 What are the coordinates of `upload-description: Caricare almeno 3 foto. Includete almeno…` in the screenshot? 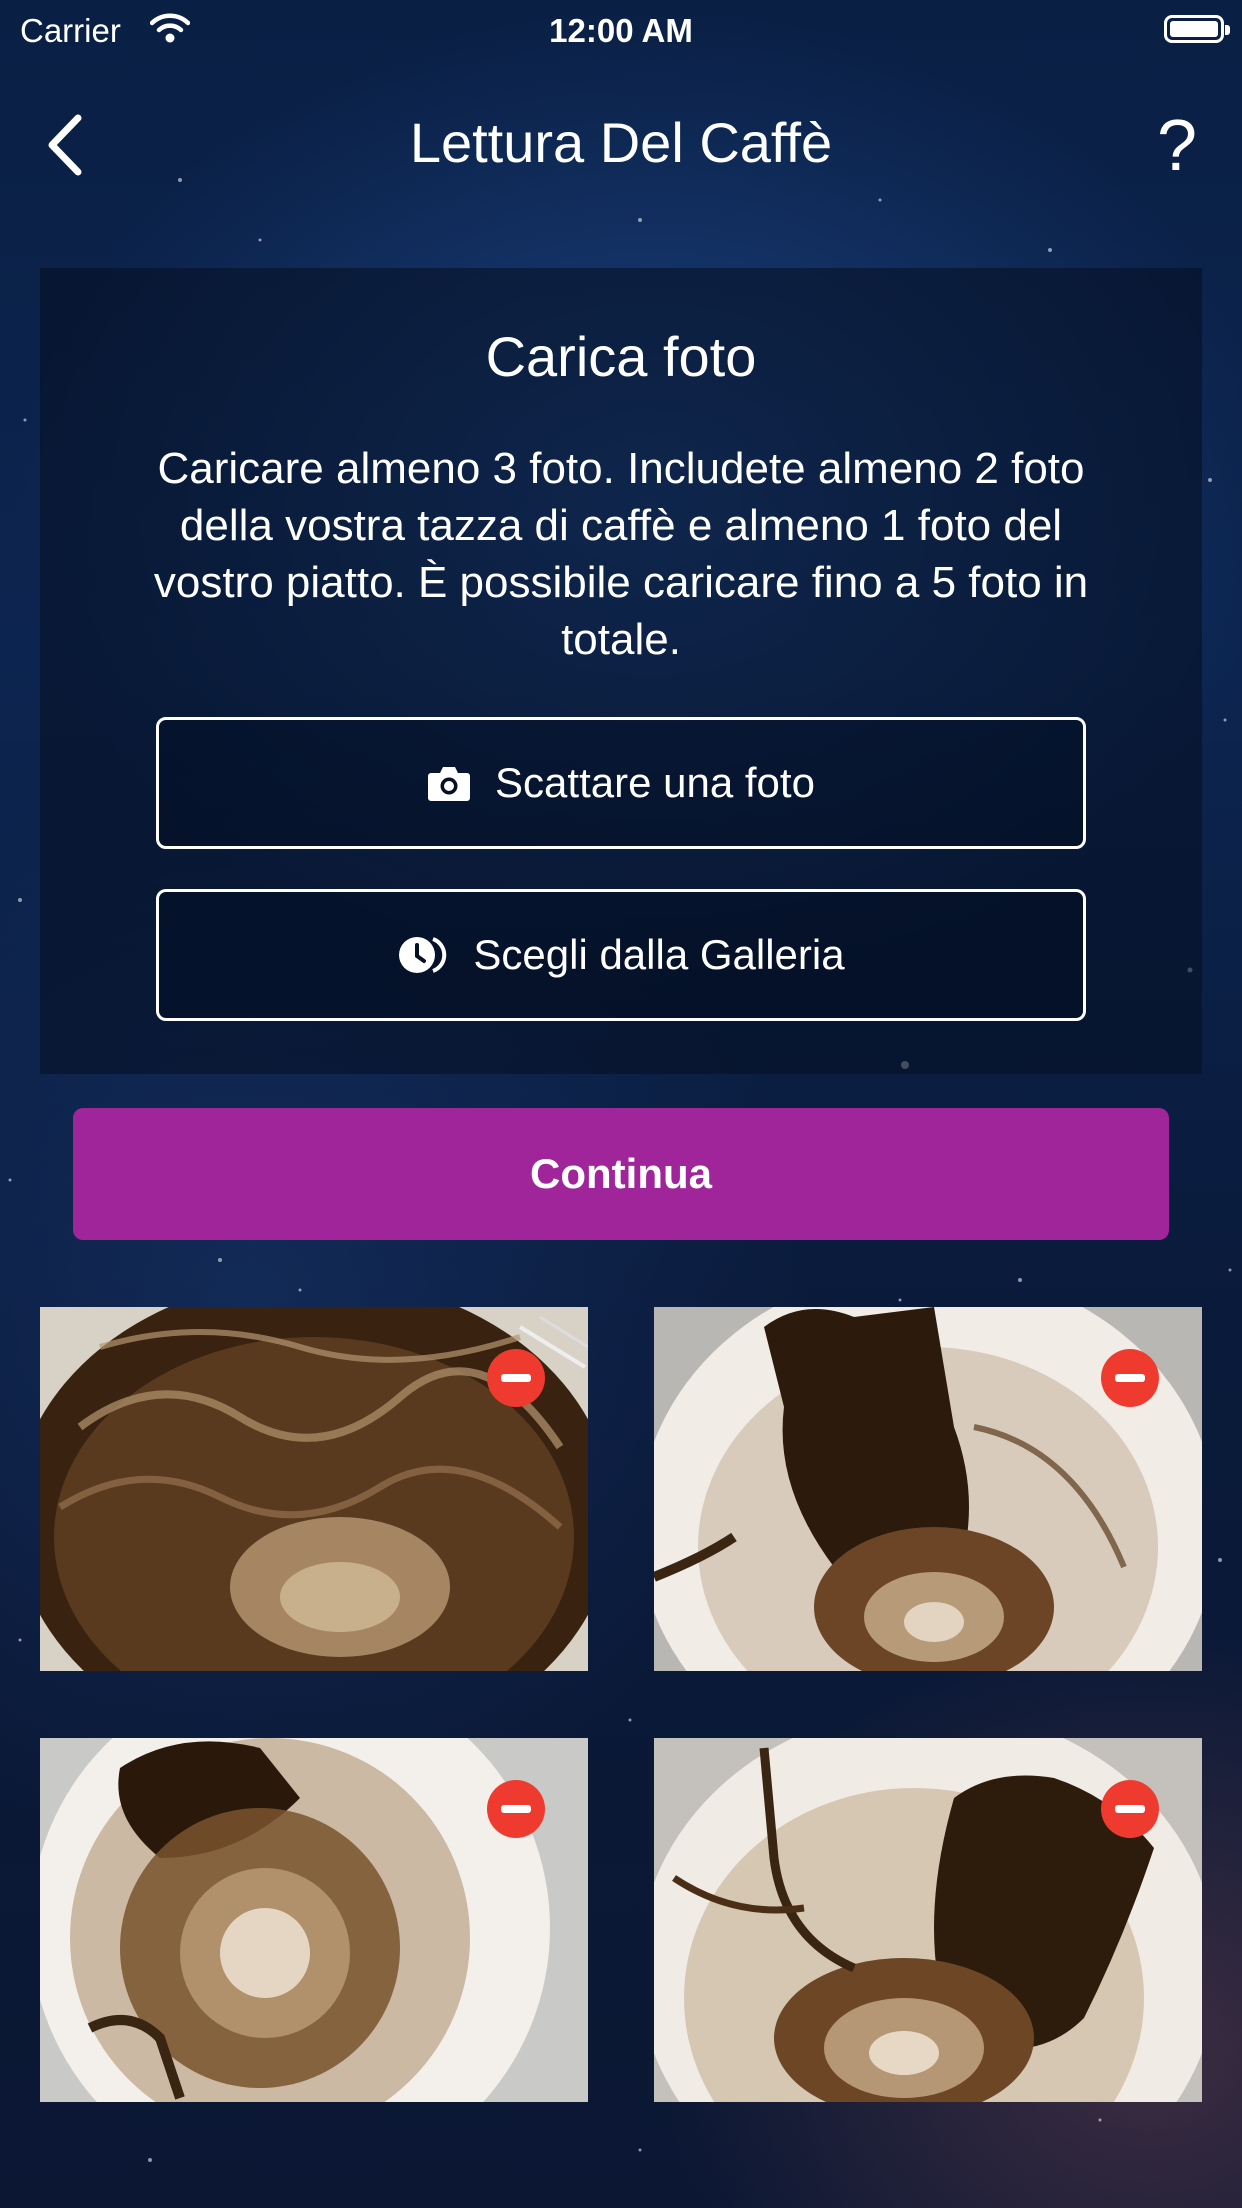 It's located at (621, 554).